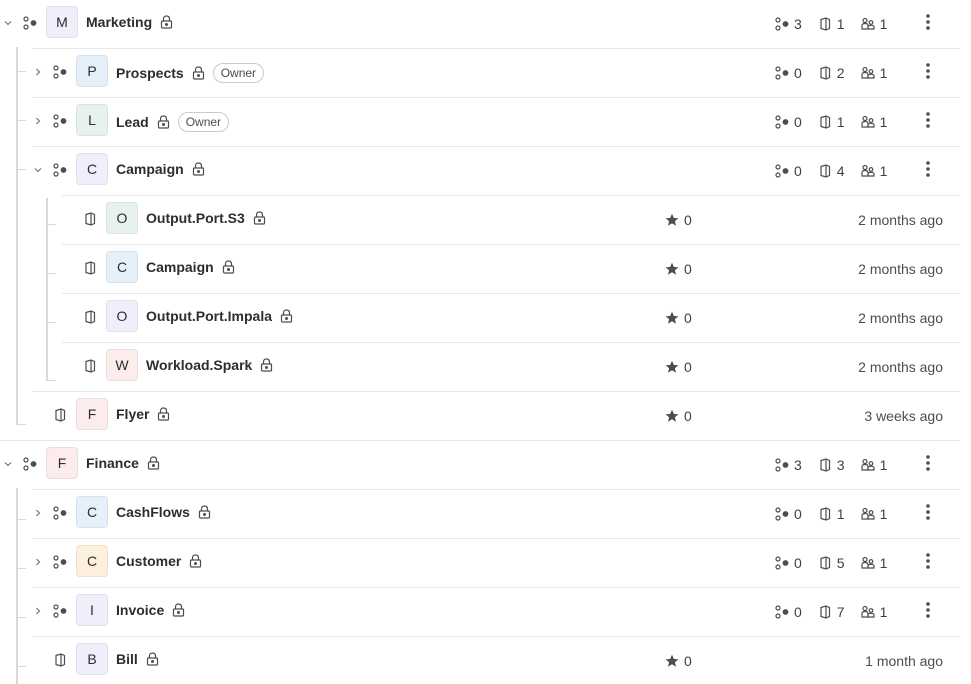 The width and height of the screenshot is (971, 684). Describe the element at coordinates (480, 416) in the screenshot. I see `data-product-row: F Flyer 0 3 weeks ago` at that location.